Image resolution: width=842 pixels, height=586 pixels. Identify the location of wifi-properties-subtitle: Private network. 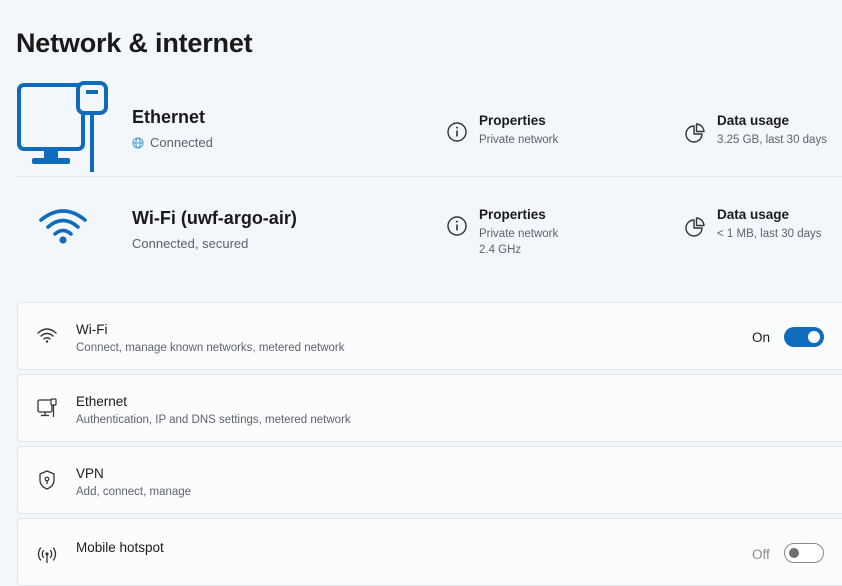
(518, 234).